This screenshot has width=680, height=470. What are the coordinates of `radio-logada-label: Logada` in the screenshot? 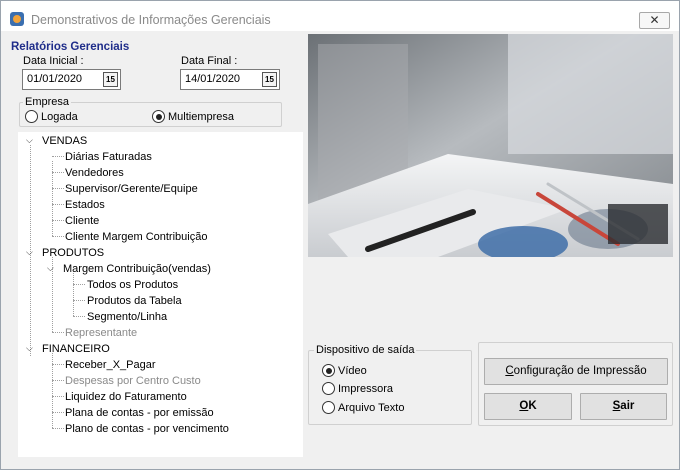 It's located at (59, 117).